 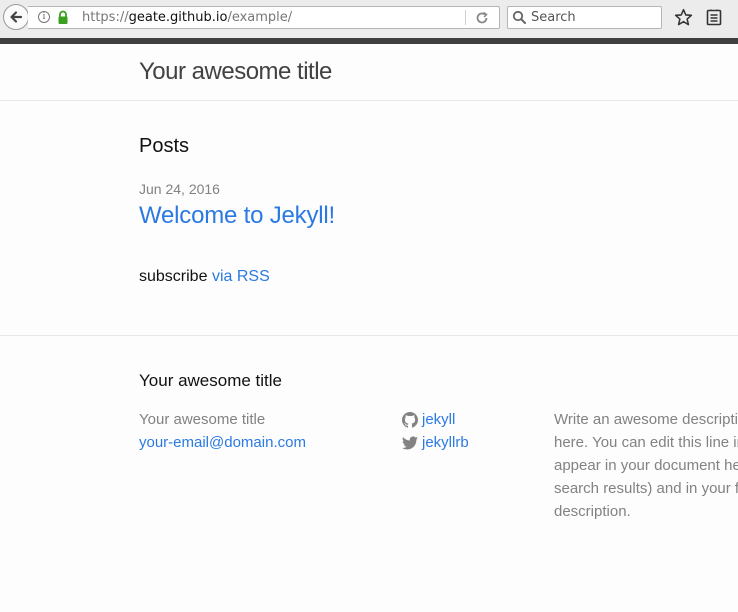 What do you see at coordinates (369, 72) in the screenshot?
I see `site-header: Your awesome title` at bounding box center [369, 72].